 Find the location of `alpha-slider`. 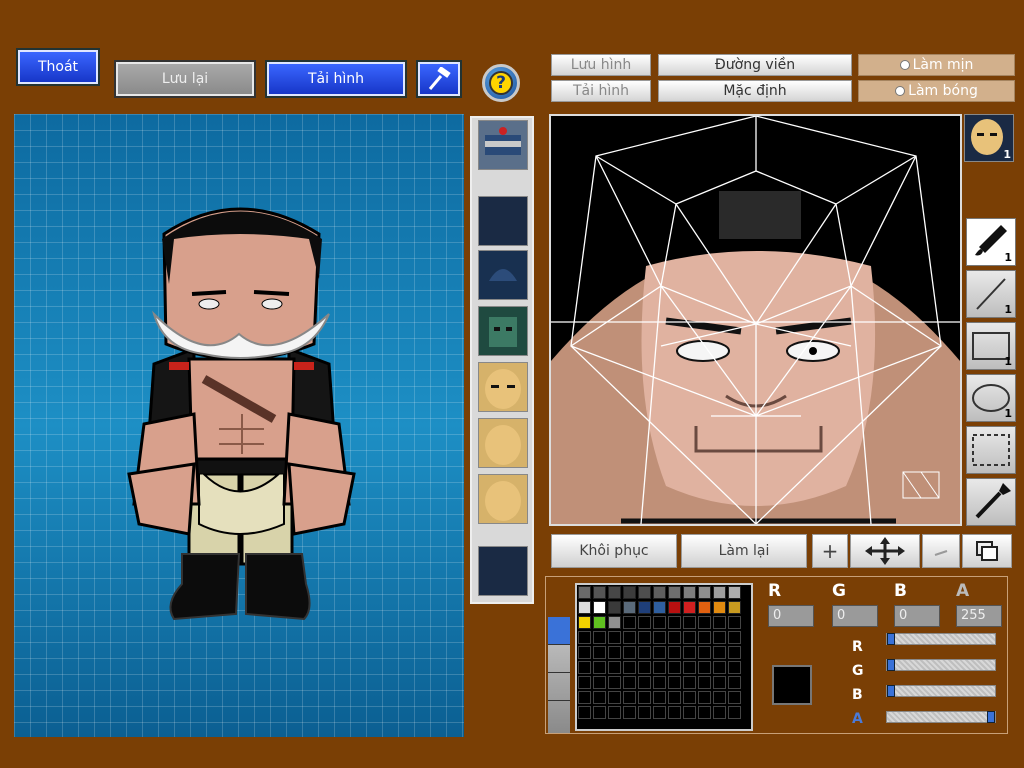

alpha-slider is located at coordinates (941, 717).